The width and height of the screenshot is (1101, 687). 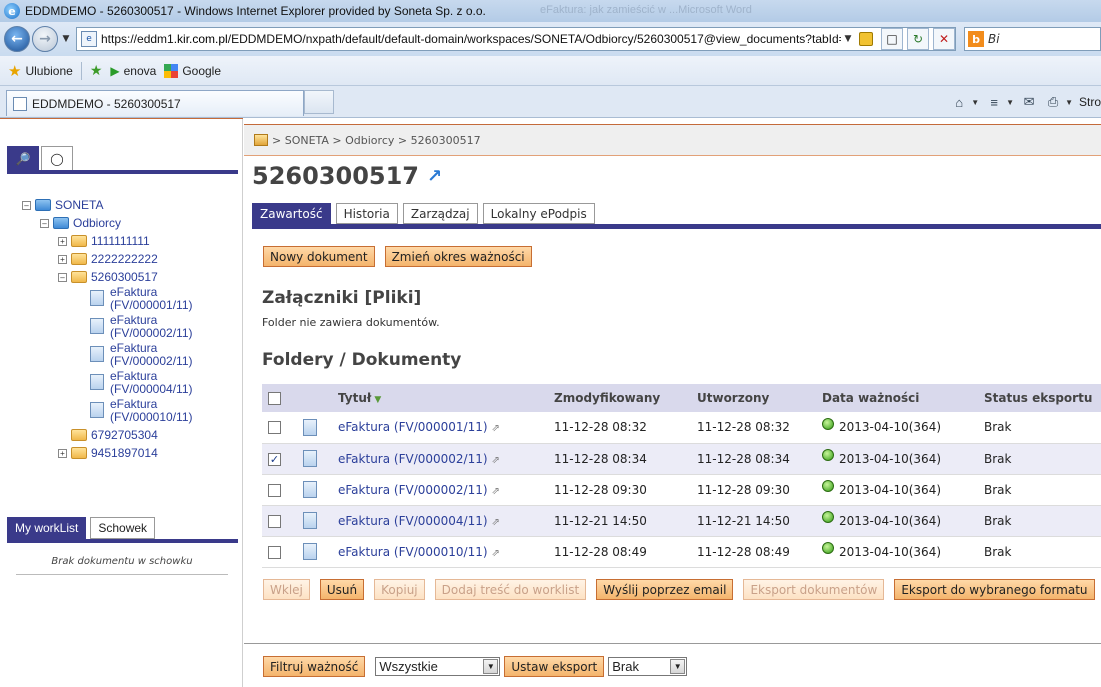 I want to click on tree-node-5260300517: – 5260300517, so click(x=107, y=277).